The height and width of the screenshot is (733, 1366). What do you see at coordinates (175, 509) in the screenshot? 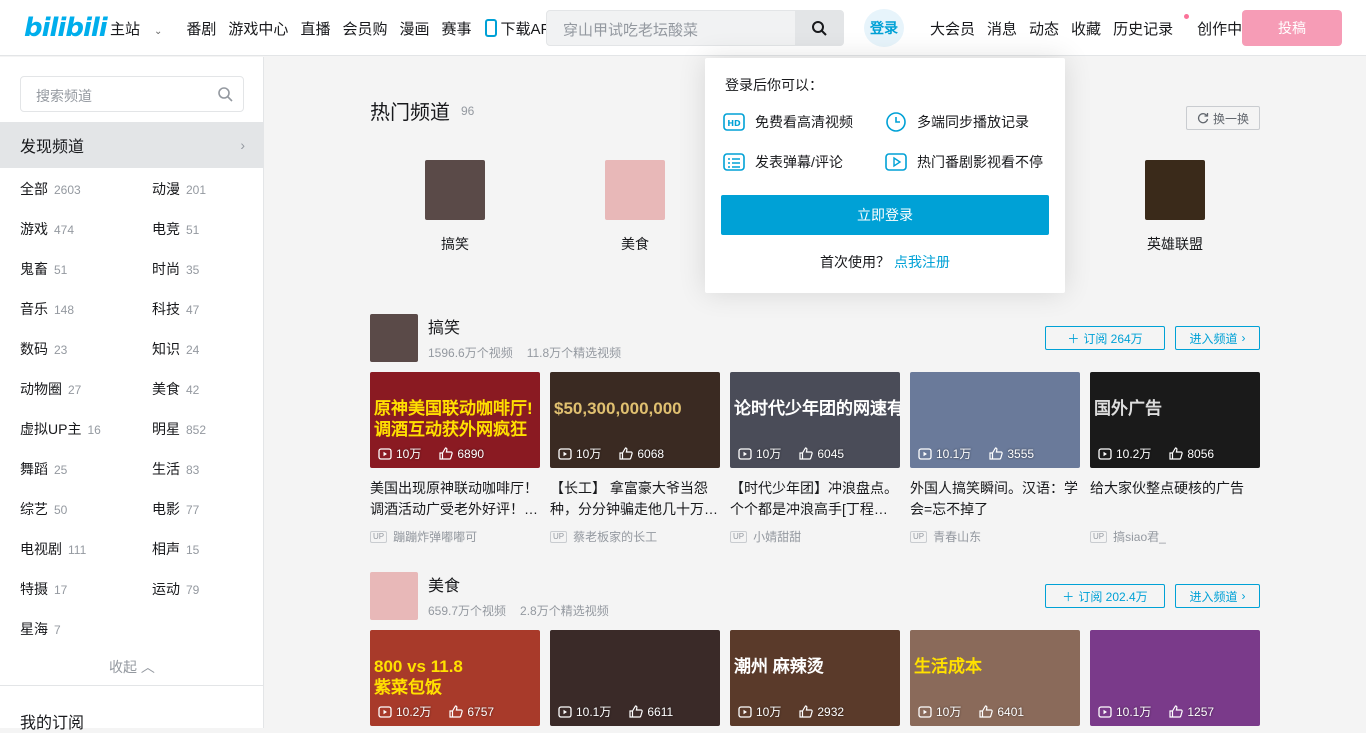
I see `category-item: 电影 77` at bounding box center [175, 509].